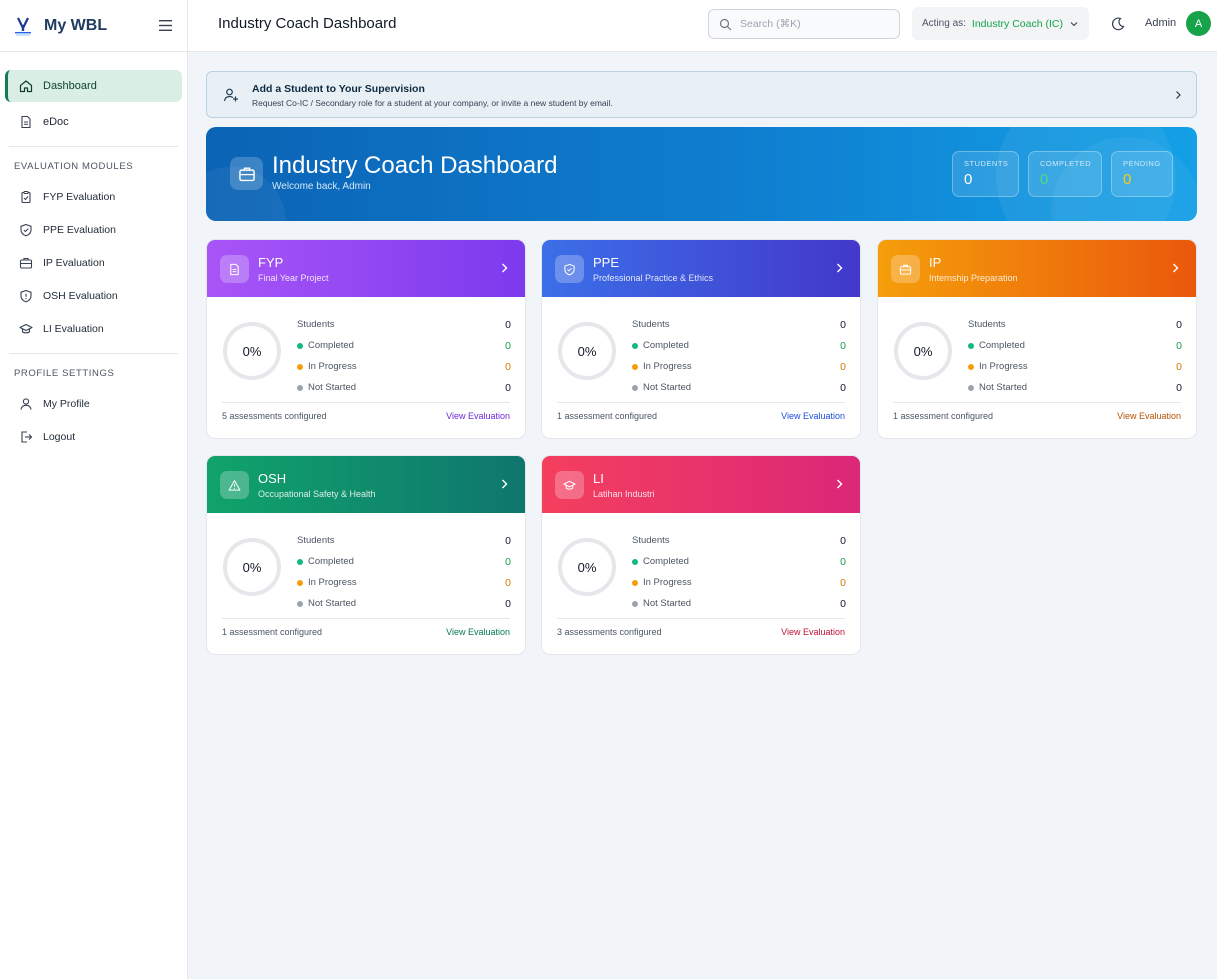 The height and width of the screenshot is (979, 1217). I want to click on sidebar-item-edoc: eDoc, so click(93, 122).